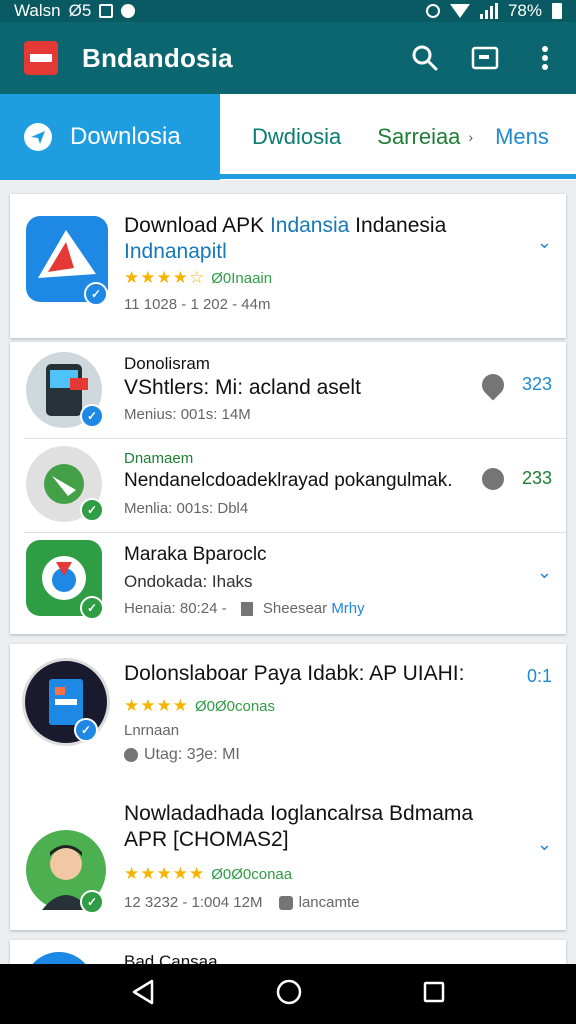 Image resolution: width=576 pixels, height=1024 pixels. Describe the element at coordinates (167, 363) in the screenshot. I see `app-category: Donolisram` at that location.